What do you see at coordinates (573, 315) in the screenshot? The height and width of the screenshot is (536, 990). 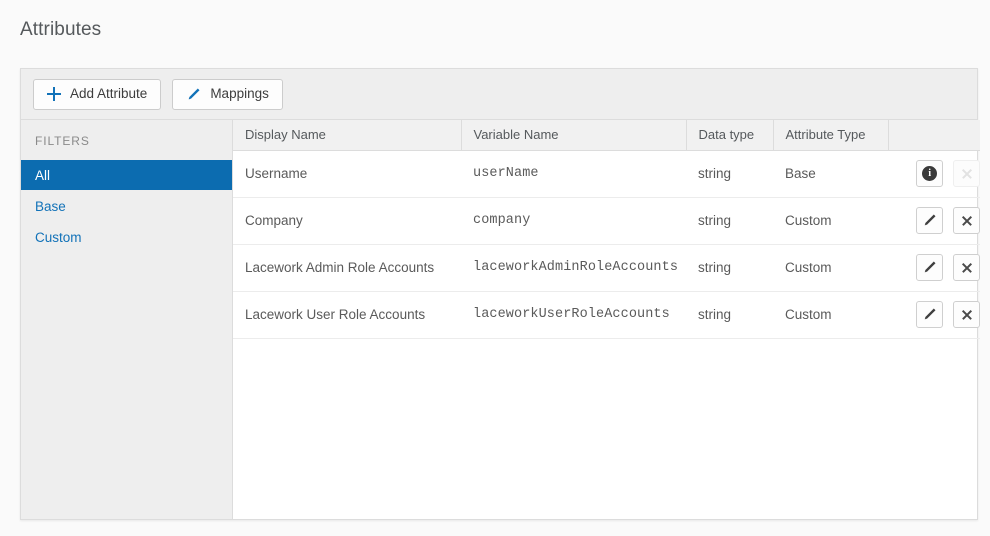 I see `cell-variable-name: laceworkUserRoleAccounts` at bounding box center [573, 315].